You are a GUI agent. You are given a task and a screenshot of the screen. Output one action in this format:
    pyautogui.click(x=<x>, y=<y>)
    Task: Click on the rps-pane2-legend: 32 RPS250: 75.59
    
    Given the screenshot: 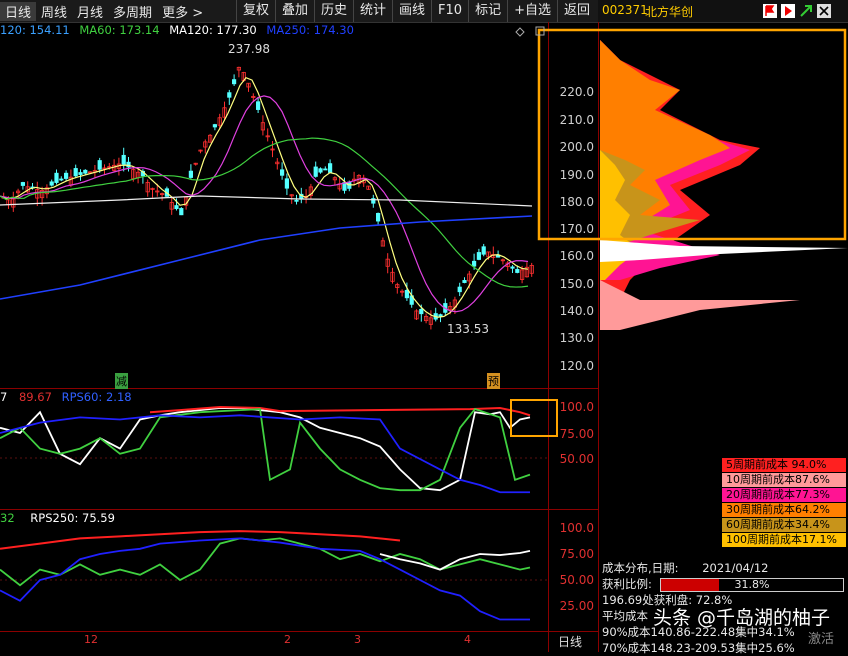 What is the action you would take?
    pyautogui.click(x=57, y=518)
    